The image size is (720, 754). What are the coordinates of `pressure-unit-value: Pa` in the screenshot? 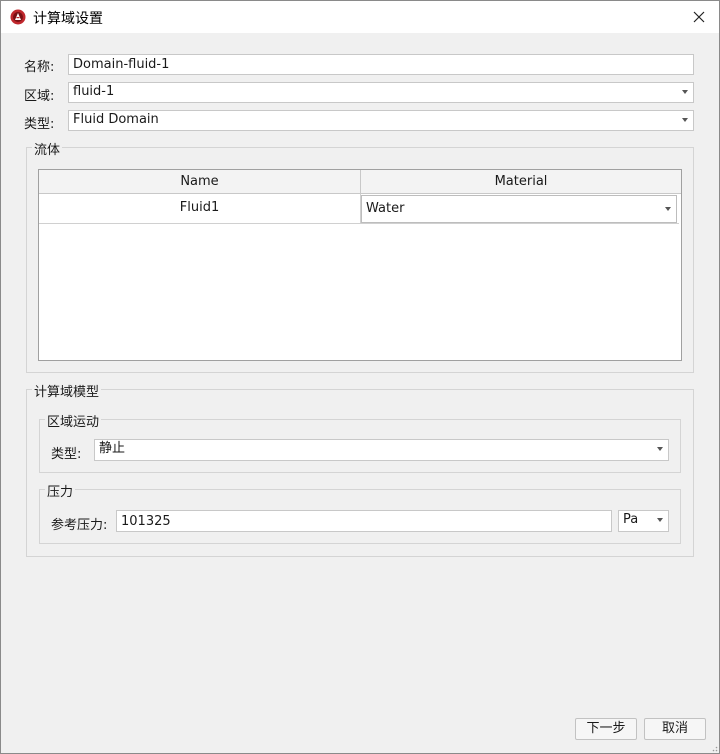 It's located at (631, 519).